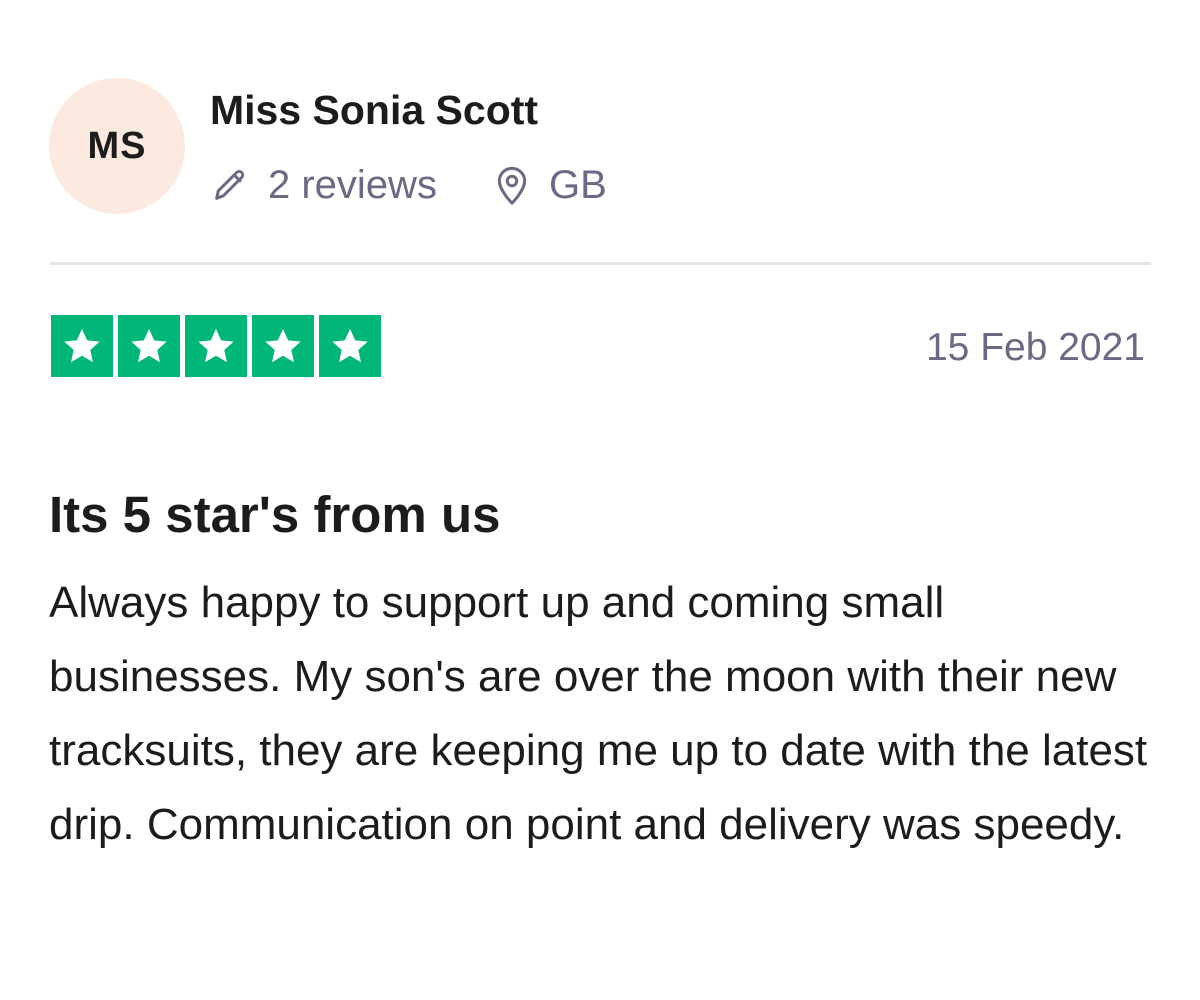 This screenshot has width=1200, height=1000. What do you see at coordinates (374, 110) in the screenshot?
I see `reviewer-name: Miss Sonia Scott` at bounding box center [374, 110].